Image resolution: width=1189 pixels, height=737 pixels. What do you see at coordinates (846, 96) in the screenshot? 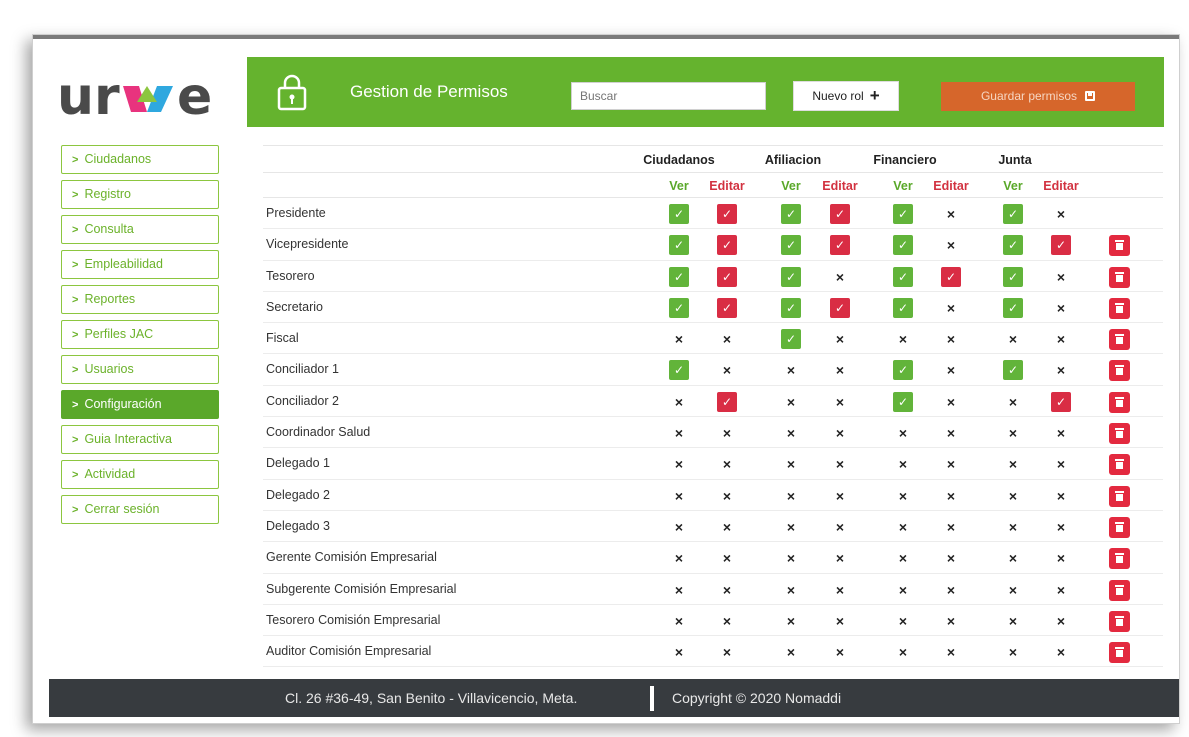
I see `new-role-button: Nuevo rol +` at bounding box center [846, 96].